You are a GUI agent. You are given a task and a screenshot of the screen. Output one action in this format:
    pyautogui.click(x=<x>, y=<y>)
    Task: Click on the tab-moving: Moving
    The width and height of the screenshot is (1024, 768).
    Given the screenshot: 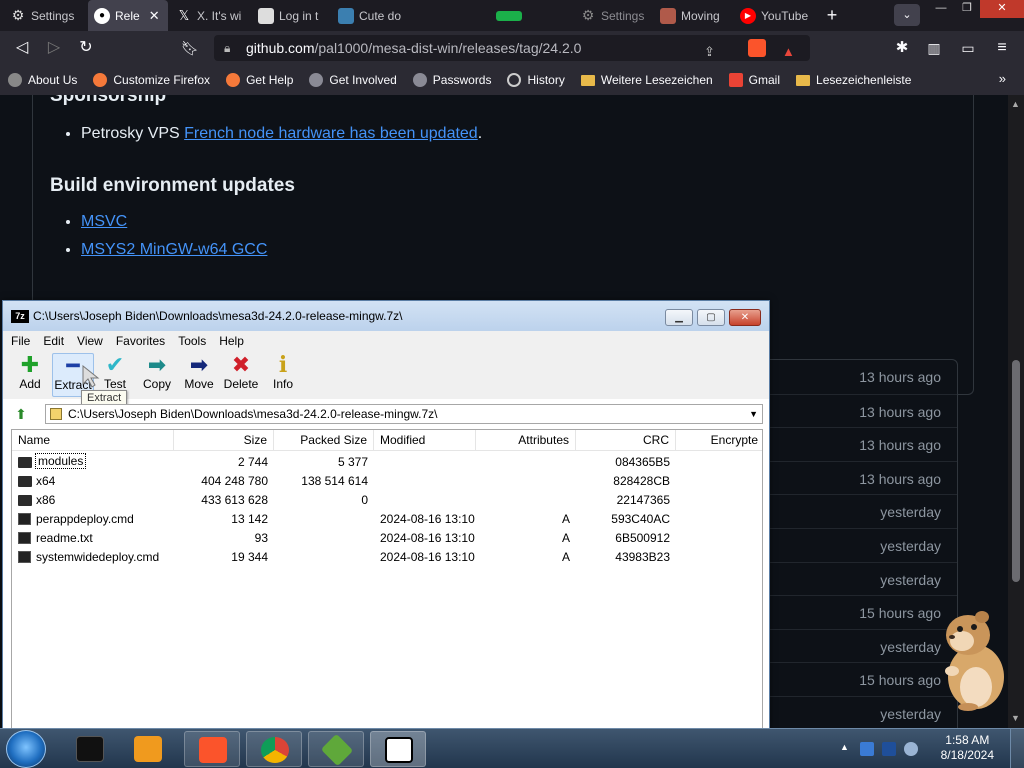 What is the action you would take?
    pyautogui.click(x=692, y=15)
    